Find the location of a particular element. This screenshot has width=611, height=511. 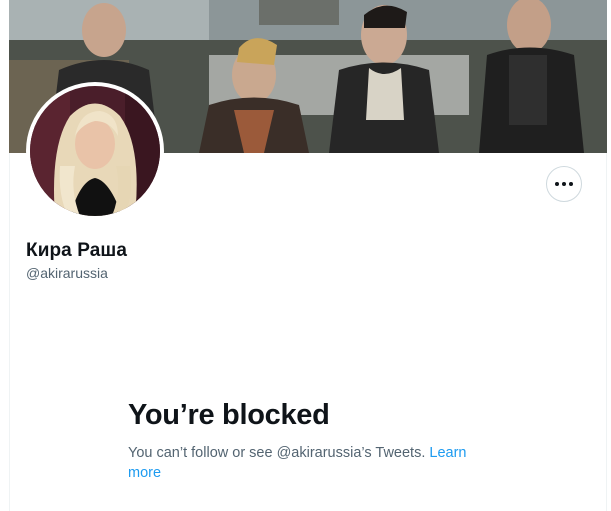

avatar-image is located at coordinates (95, 151).